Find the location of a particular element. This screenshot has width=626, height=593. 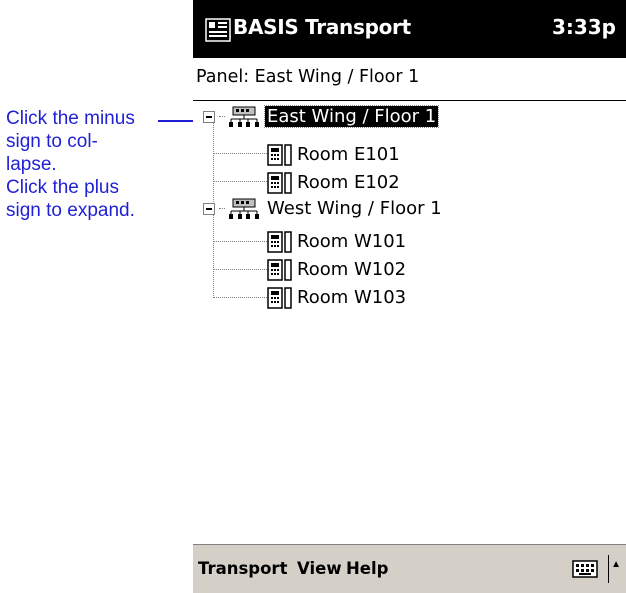

tree-node-label: Room W102 is located at coordinates (351, 269).